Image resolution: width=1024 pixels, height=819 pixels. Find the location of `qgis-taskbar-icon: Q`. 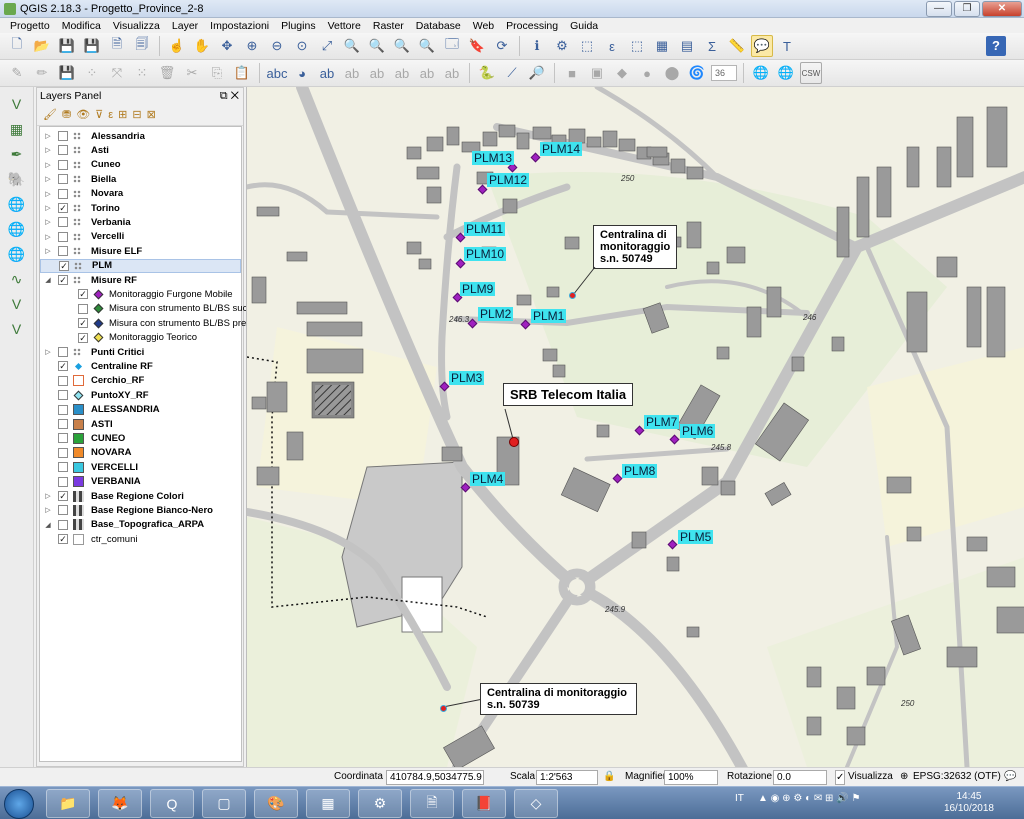

qgis-taskbar-icon: Q is located at coordinates (172, 803).